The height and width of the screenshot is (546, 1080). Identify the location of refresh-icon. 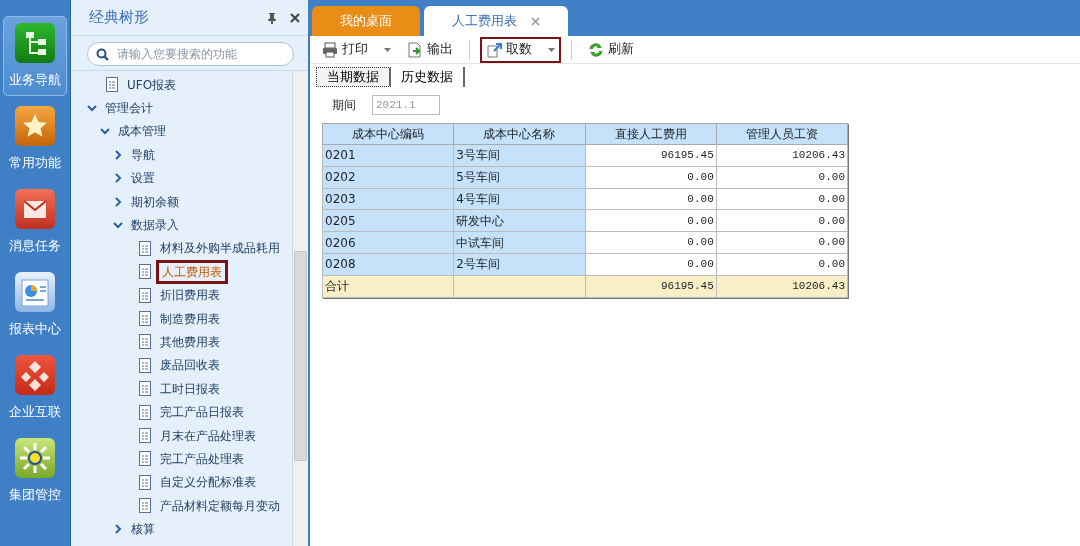
(596, 49).